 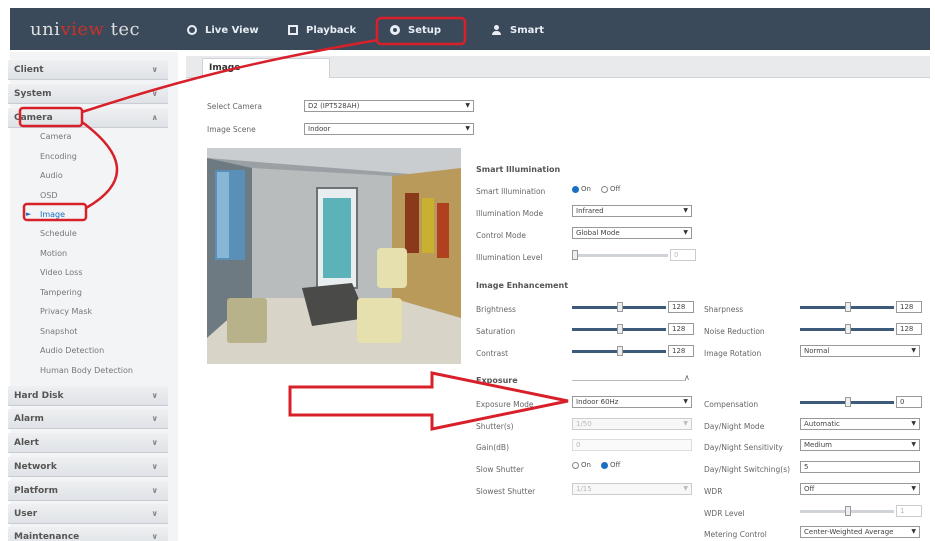 What do you see at coordinates (61, 292) in the screenshot?
I see `sidebar-item-tampering: Tampering` at bounding box center [61, 292].